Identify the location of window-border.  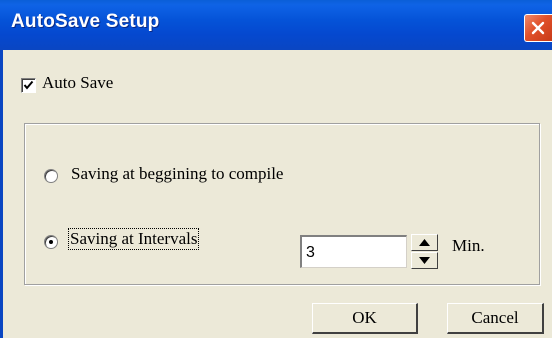
(1, 194).